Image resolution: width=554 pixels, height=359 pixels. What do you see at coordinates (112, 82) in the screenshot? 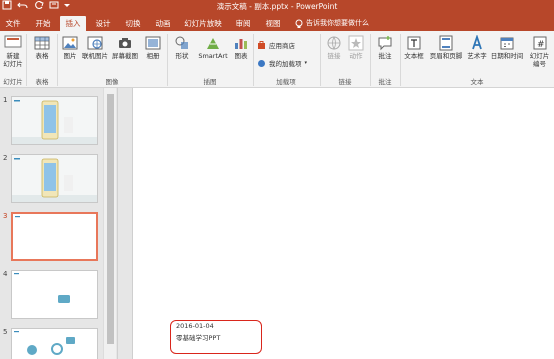
I see `group-images-label: 图像` at bounding box center [112, 82].